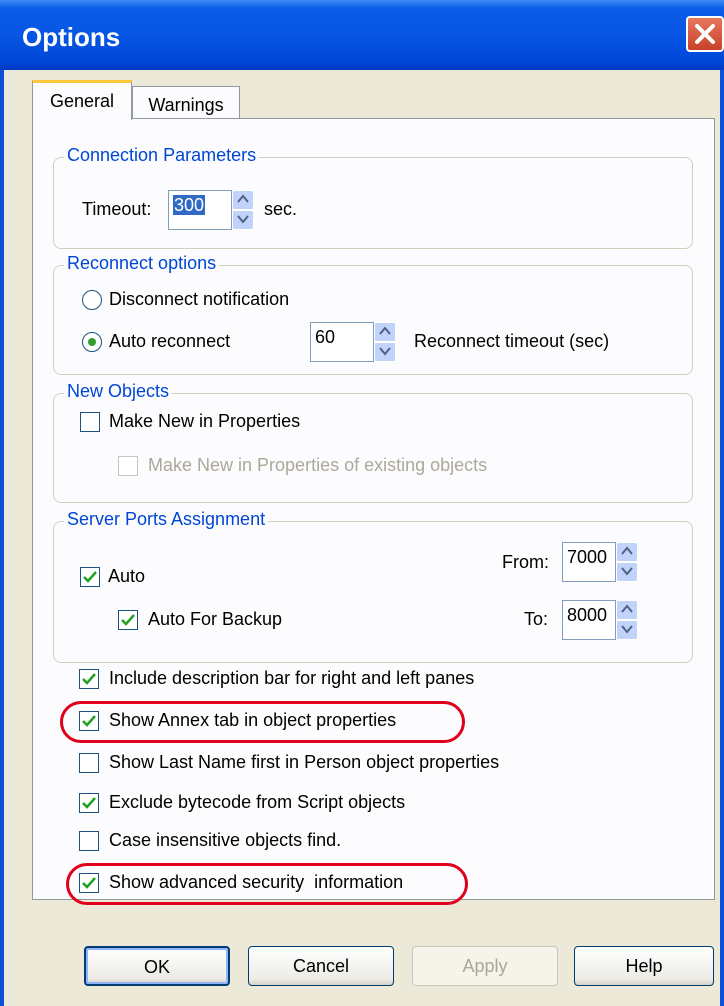 This screenshot has width=724, height=1006. Describe the element at coordinates (162, 155) in the screenshot. I see `connection-parameters-legend: Connection Parameters` at that location.